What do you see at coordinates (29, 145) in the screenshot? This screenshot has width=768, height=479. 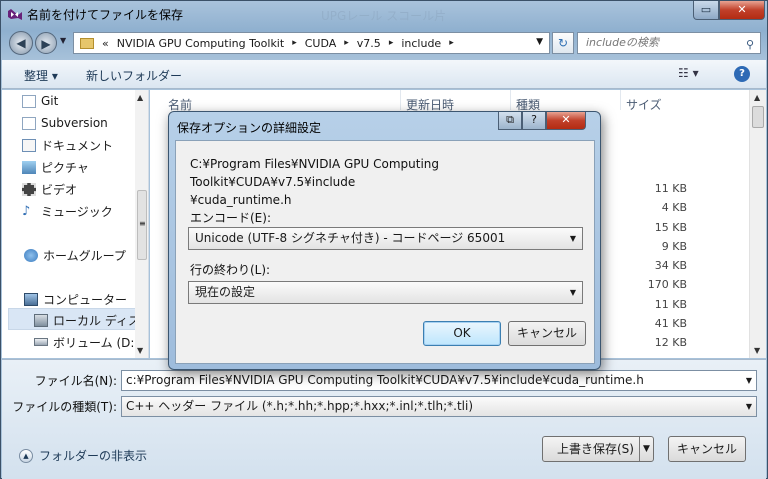 I see `document-icon` at bounding box center [29, 145].